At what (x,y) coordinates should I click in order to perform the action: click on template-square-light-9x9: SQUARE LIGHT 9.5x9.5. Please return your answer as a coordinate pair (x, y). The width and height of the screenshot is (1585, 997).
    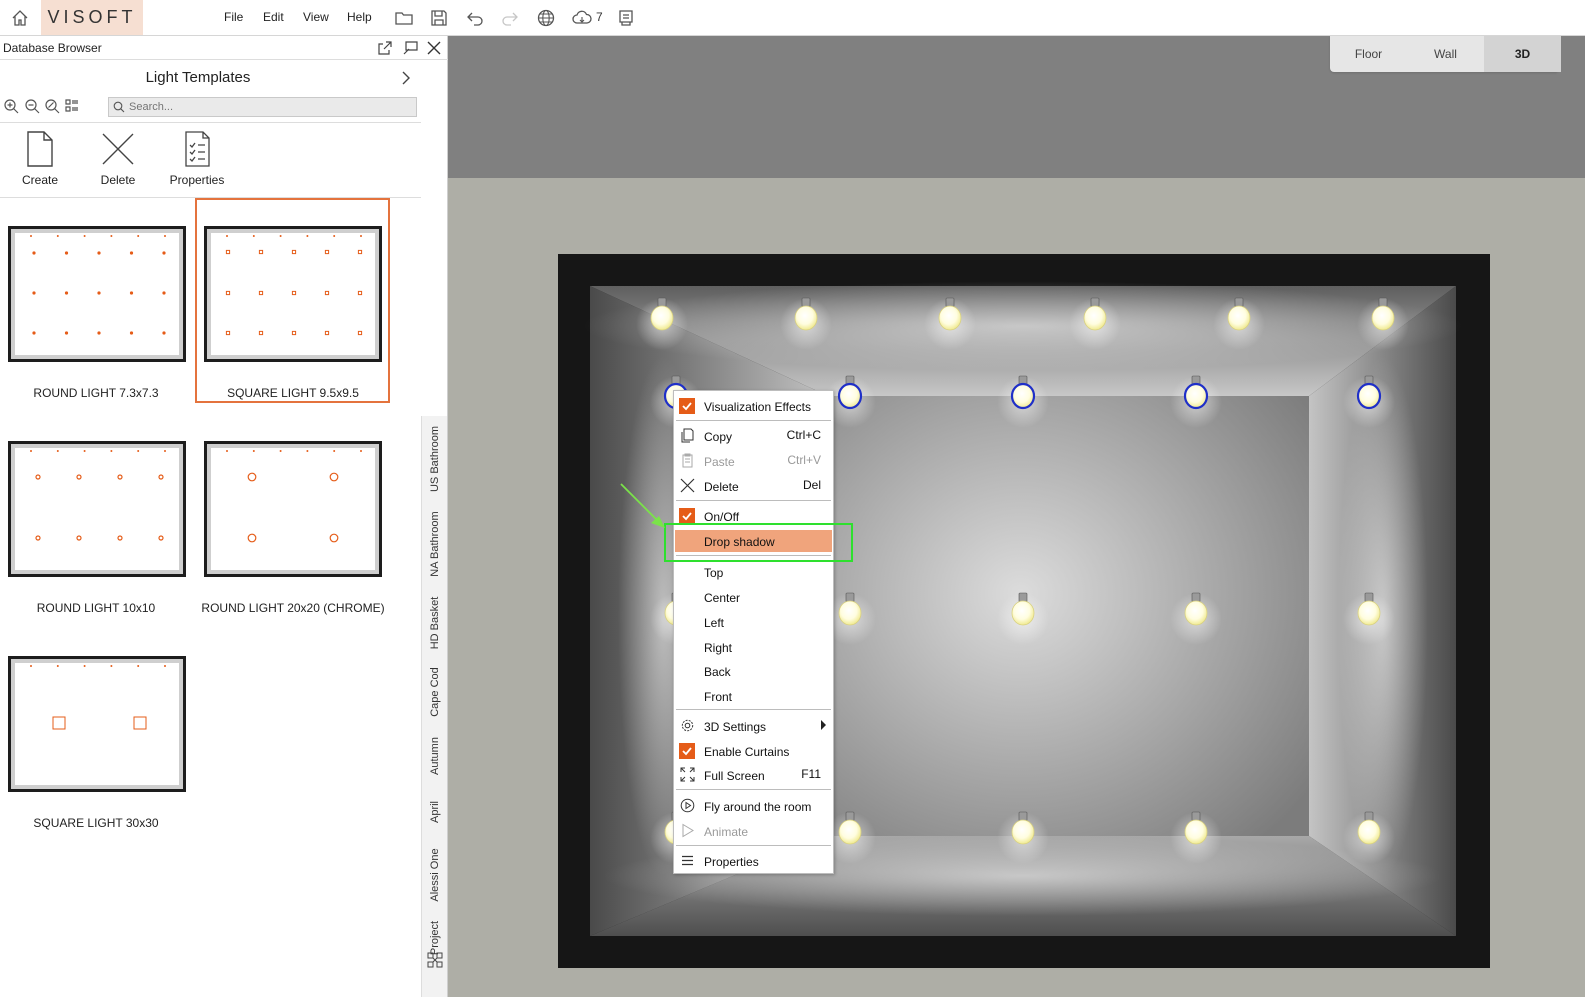
    Looking at the image, I should click on (292, 300).